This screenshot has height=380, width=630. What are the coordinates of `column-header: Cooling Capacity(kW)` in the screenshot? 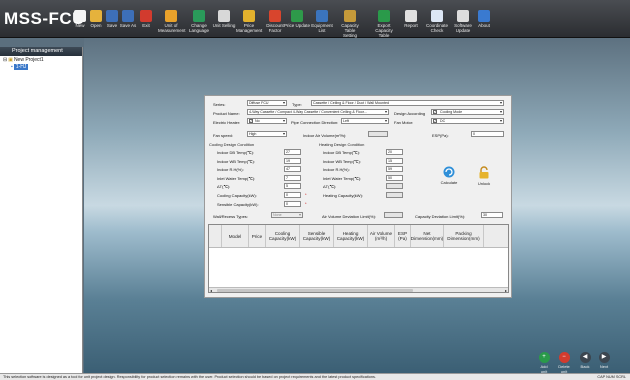 It's located at (283, 236).